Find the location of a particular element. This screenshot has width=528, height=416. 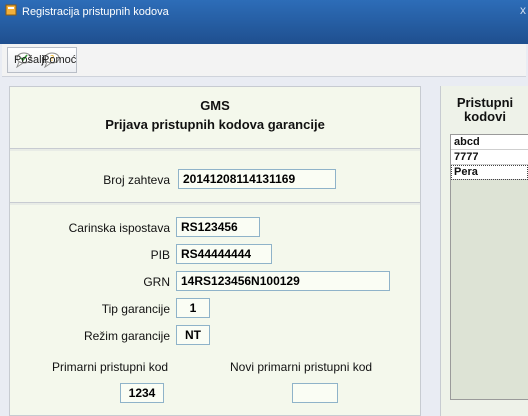

primary-code-label: Primarni pristupni kod is located at coordinates (110, 367).